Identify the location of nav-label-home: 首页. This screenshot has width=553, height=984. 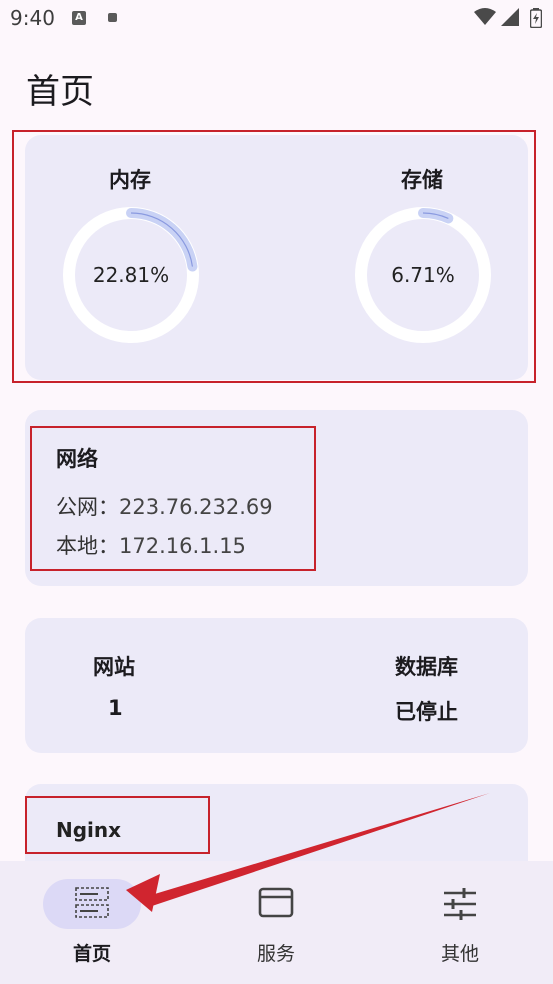
(91, 954).